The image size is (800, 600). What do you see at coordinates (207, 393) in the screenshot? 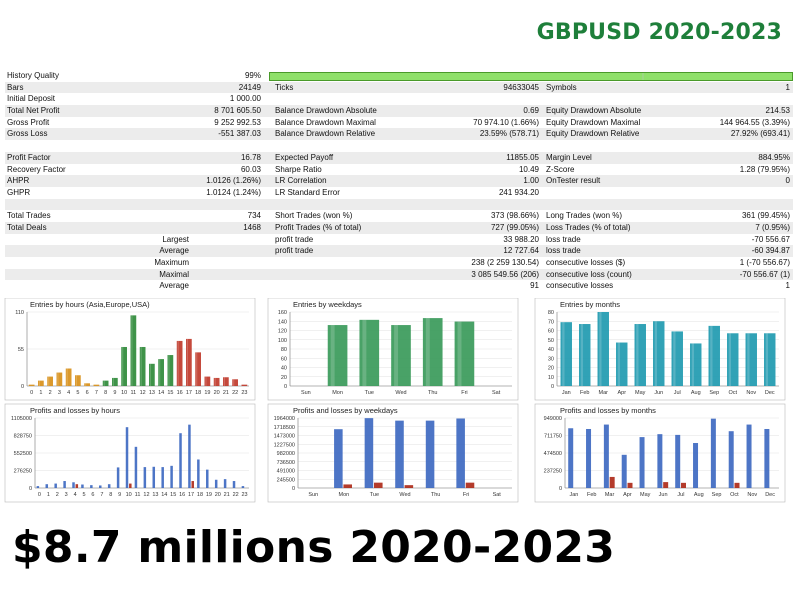
I see `x-tick-label: 19` at bounding box center [207, 393].